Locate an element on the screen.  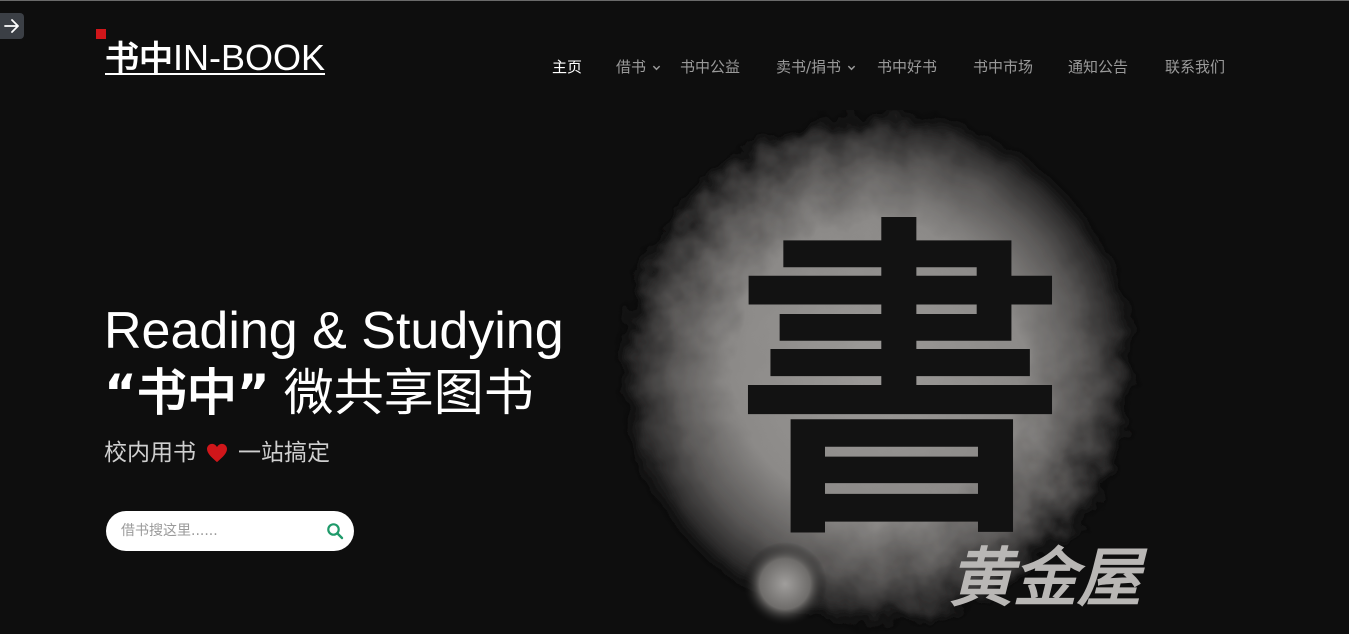
logo-cn-text: 书中 is located at coordinates (139, 59).